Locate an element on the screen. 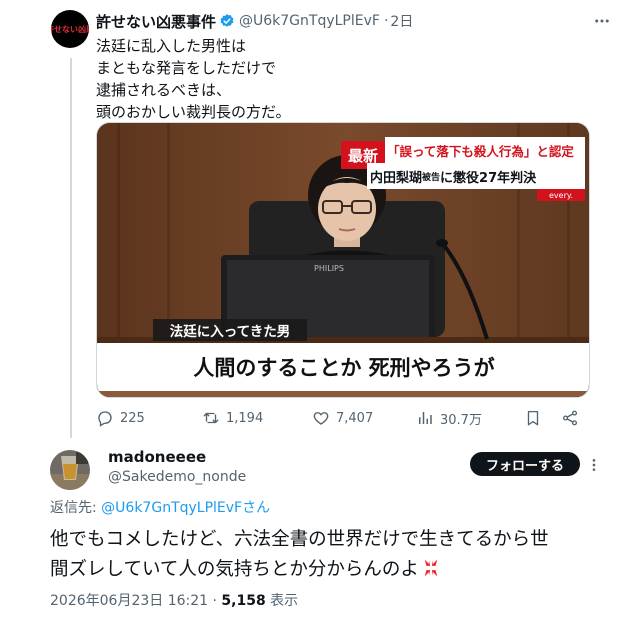 The width and height of the screenshot is (640, 618). tweet-actions: 225 1,194 7,407 30.7万 is located at coordinates (343, 418).